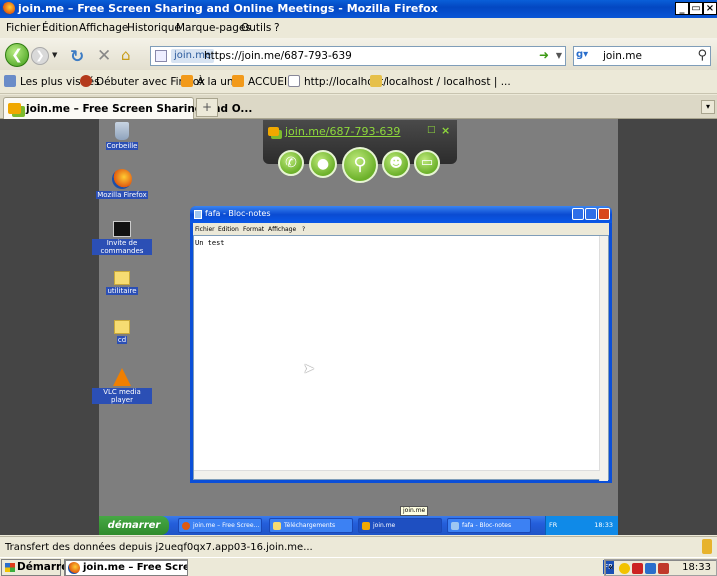  What do you see at coordinates (696, 567) in the screenshot?
I see `clock: 18:33` at bounding box center [696, 567].